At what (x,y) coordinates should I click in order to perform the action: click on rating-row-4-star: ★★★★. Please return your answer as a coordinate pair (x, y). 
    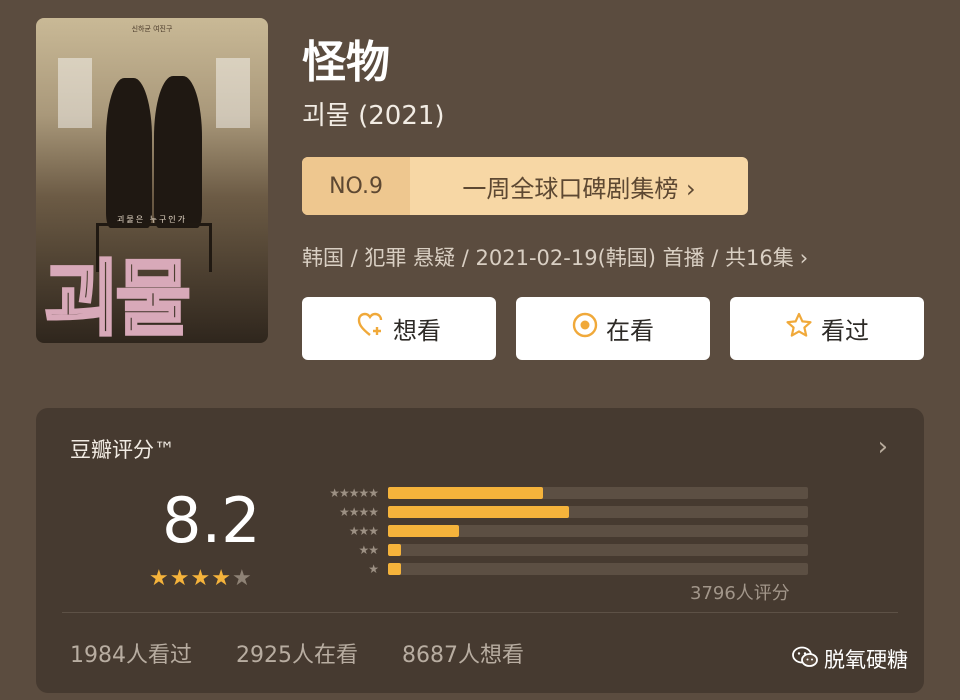
    Looking at the image, I should click on (551, 512).